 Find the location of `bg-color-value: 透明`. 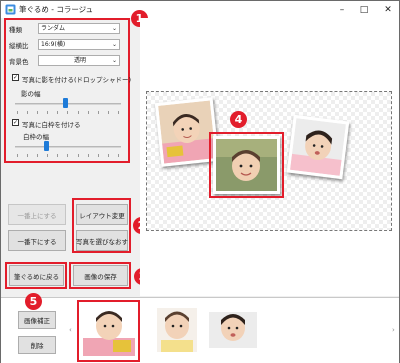

bg-color-value: 透明 is located at coordinates (79, 60).